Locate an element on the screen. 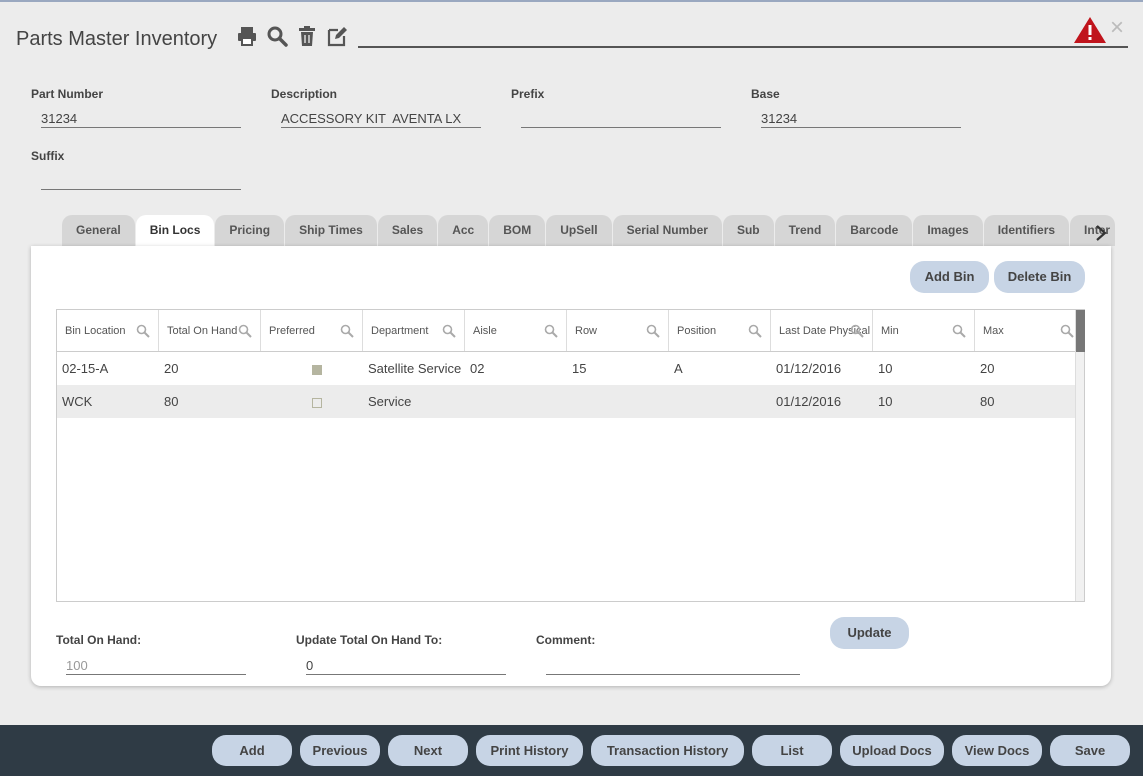 This screenshot has width=1143, height=776. update-button: Update is located at coordinates (869, 633).